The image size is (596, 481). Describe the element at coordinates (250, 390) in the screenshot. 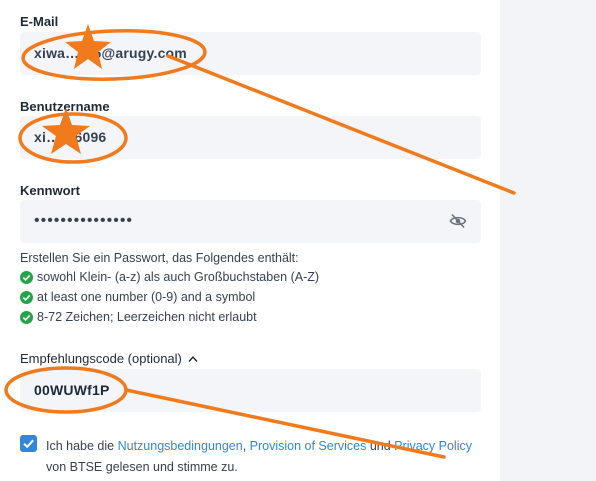

I see `referral-code-field: 00WUWf1P` at that location.